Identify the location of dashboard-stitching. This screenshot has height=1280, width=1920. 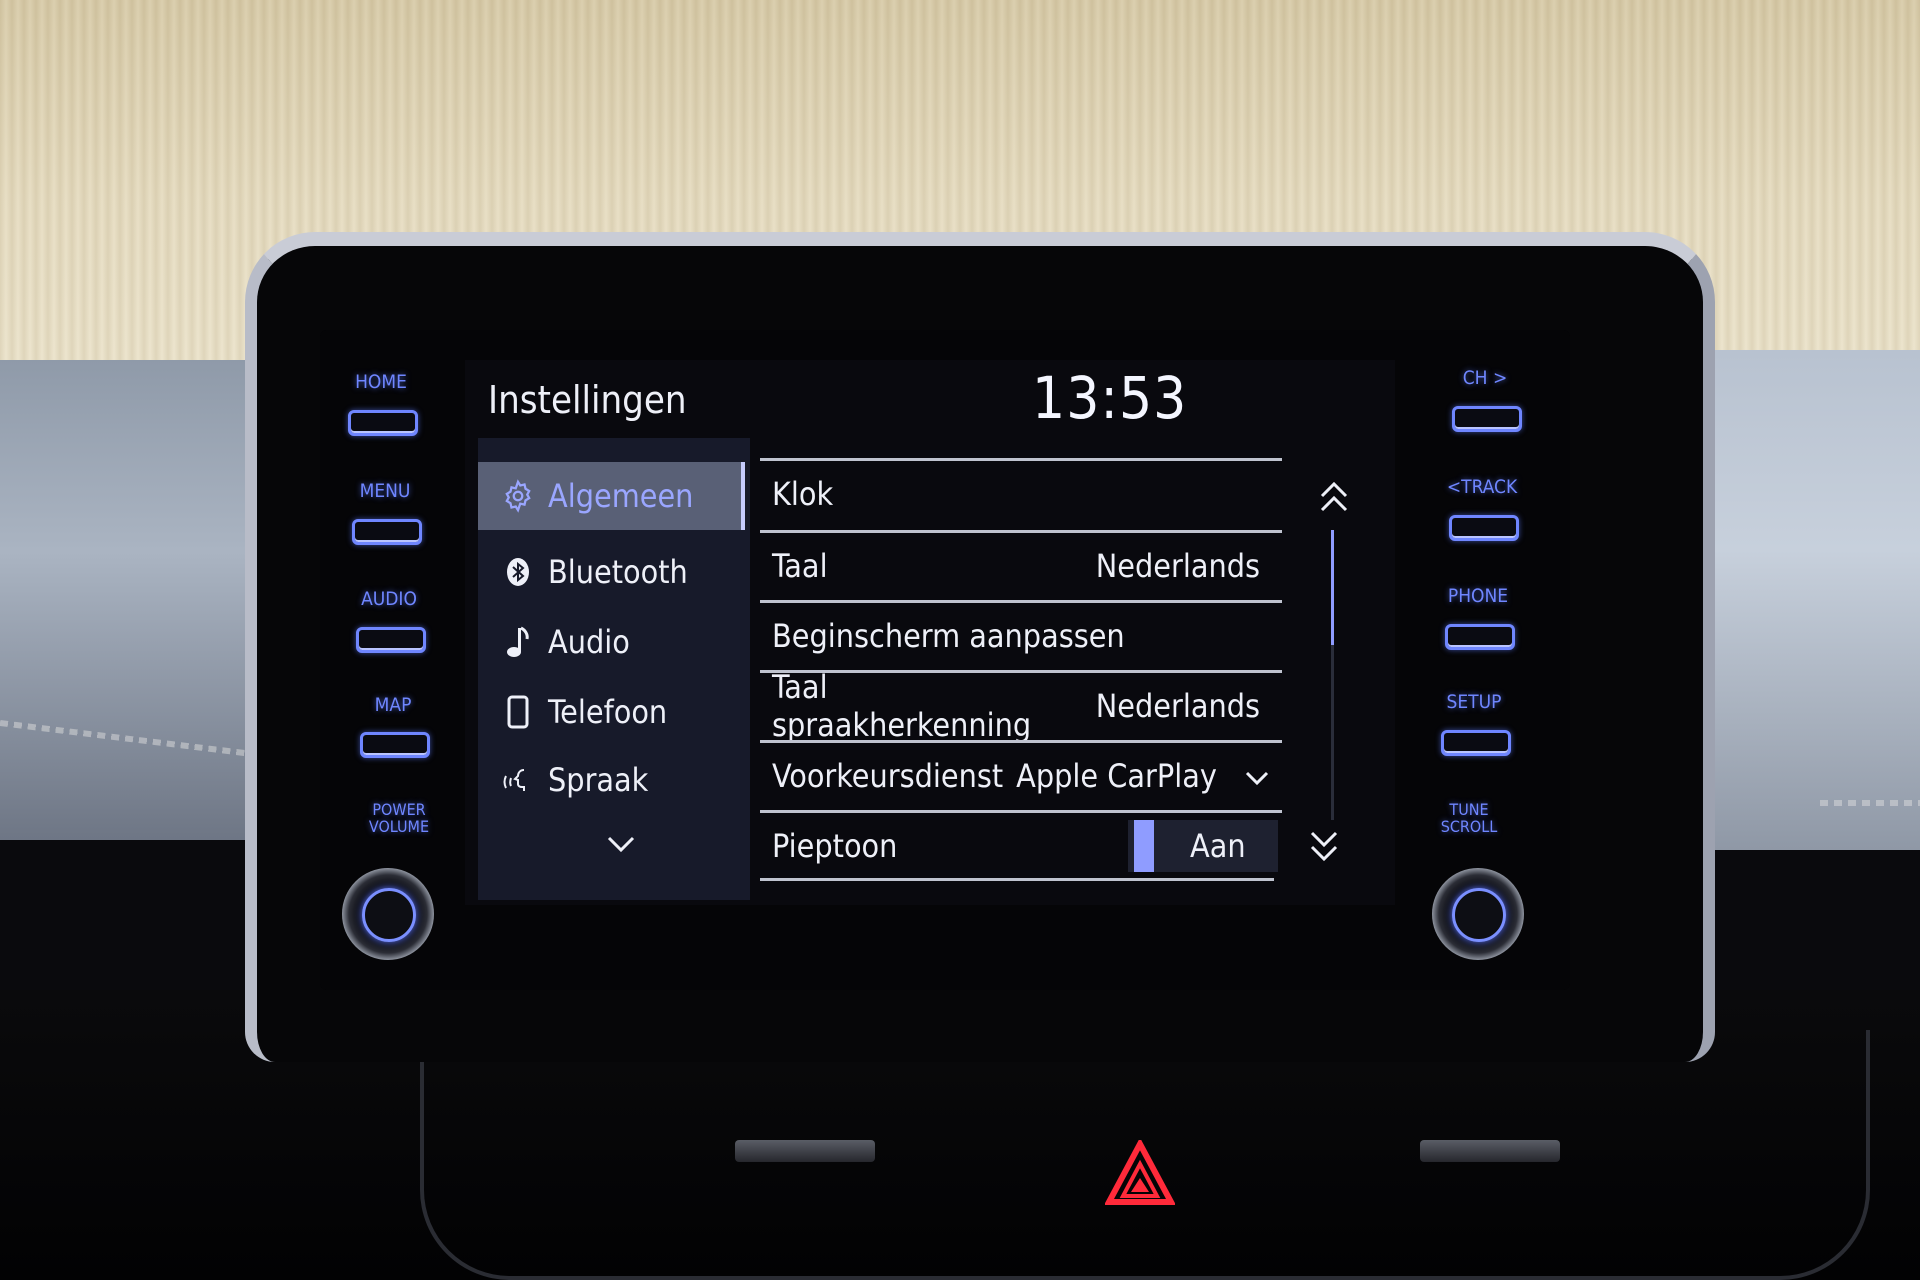
(1870, 803).